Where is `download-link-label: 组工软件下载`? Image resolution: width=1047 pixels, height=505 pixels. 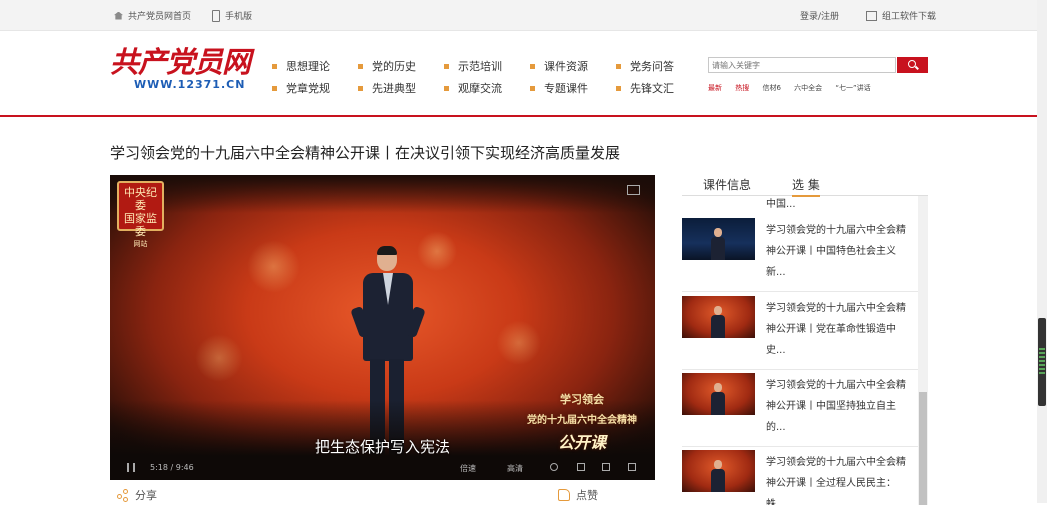 download-link-label: 组工软件下载 is located at coordinates (909, 17).